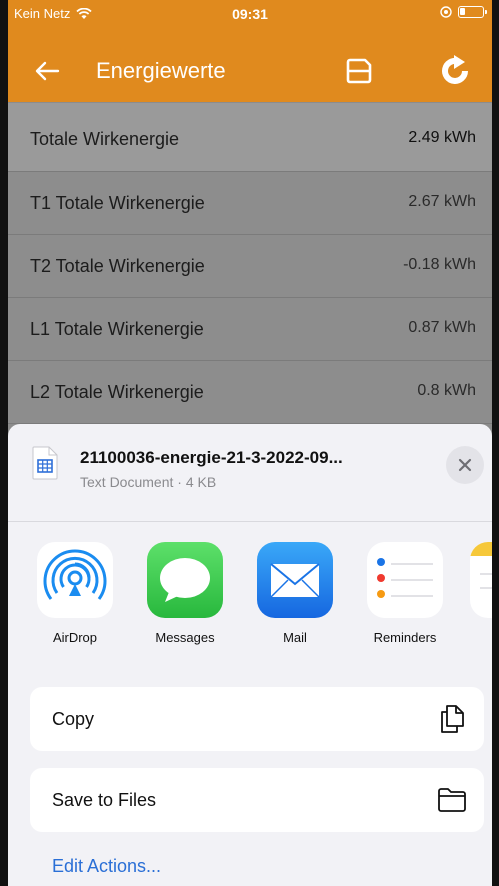 Image resolution: width=499 pixels, height=886 pixels. I want to click on reading-value: 0.8 kWh, so click(446, 390).